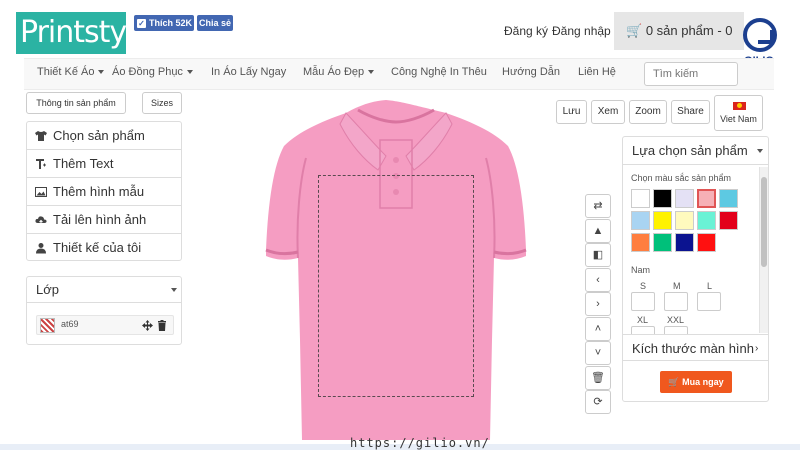 The height and width of the screenshot is (450, 800). I want to click on printstyle-logo: Printstyle®, so click(87, 33).